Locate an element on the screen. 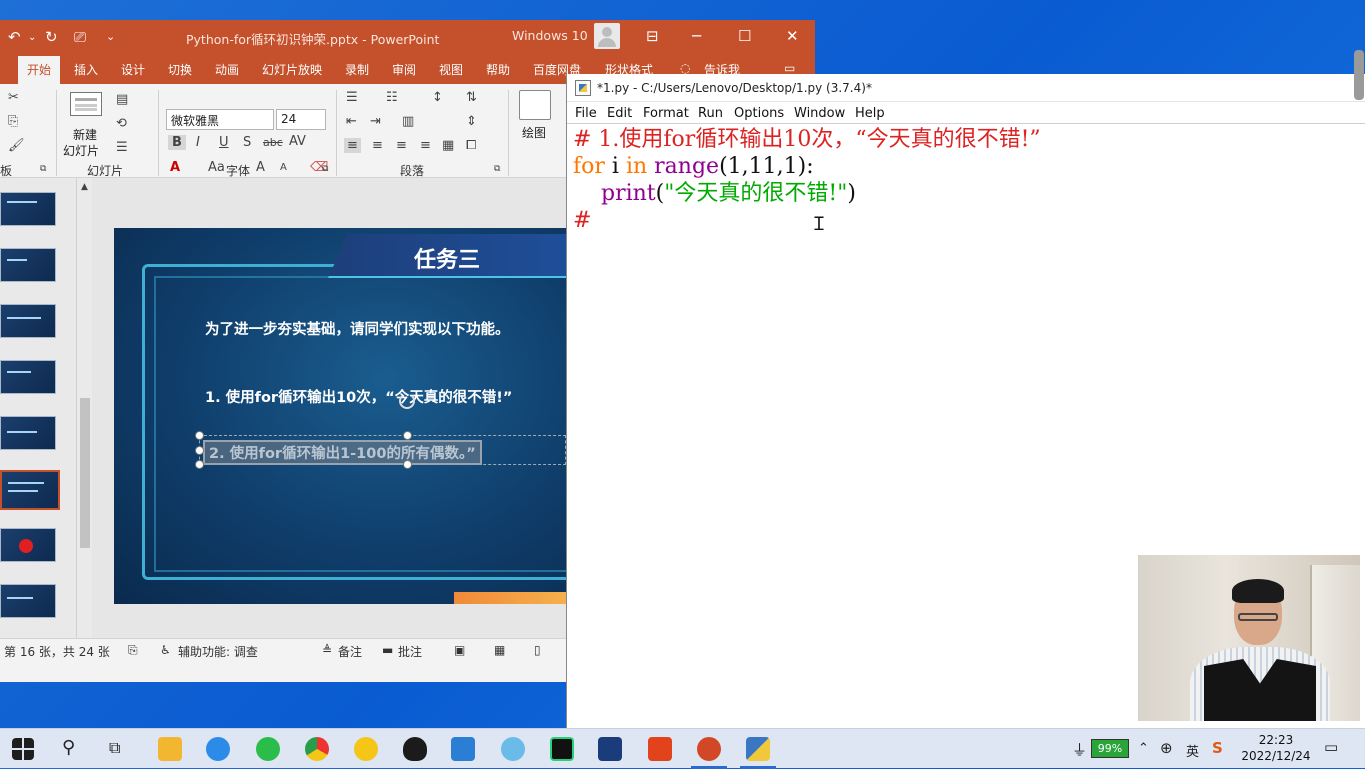  tab-record: 录制 is located at coordinates (357, 69).